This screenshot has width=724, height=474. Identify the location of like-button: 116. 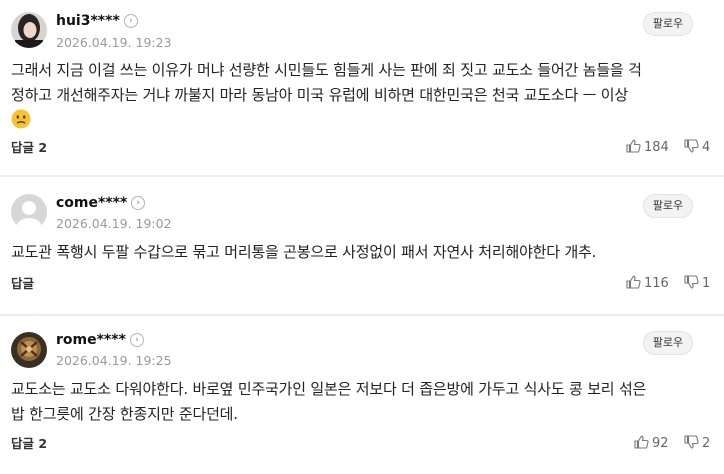
(647, 283).